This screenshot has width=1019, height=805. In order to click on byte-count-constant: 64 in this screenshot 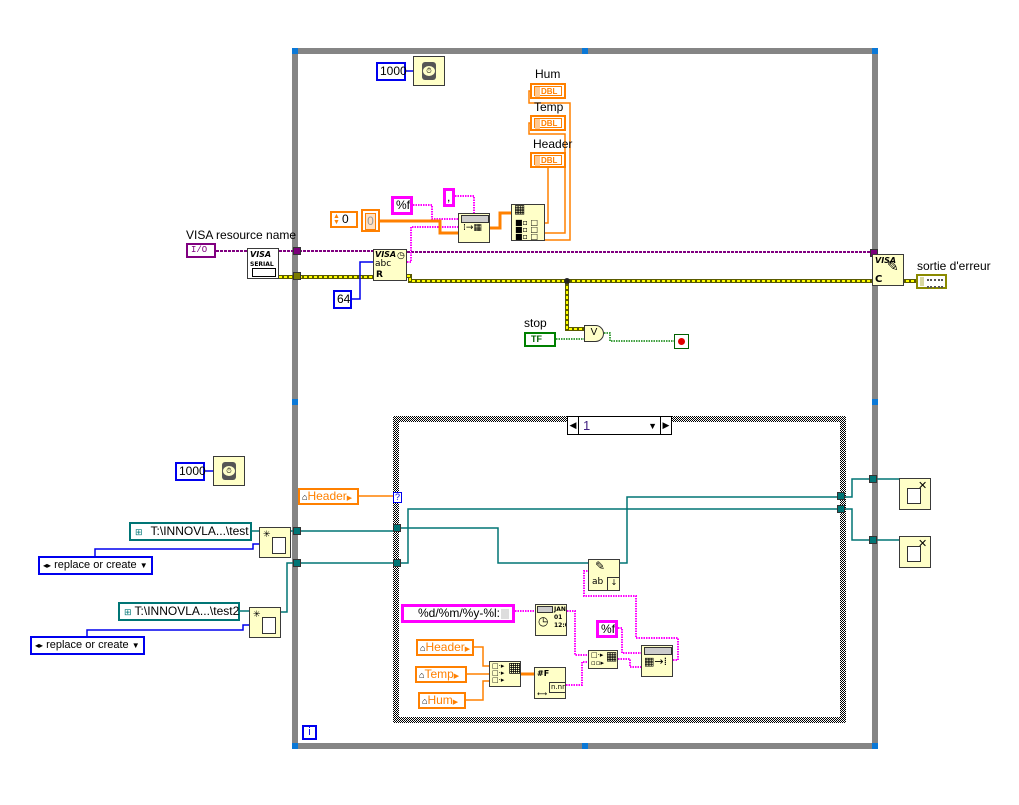, I will do `click(342, 299)`.